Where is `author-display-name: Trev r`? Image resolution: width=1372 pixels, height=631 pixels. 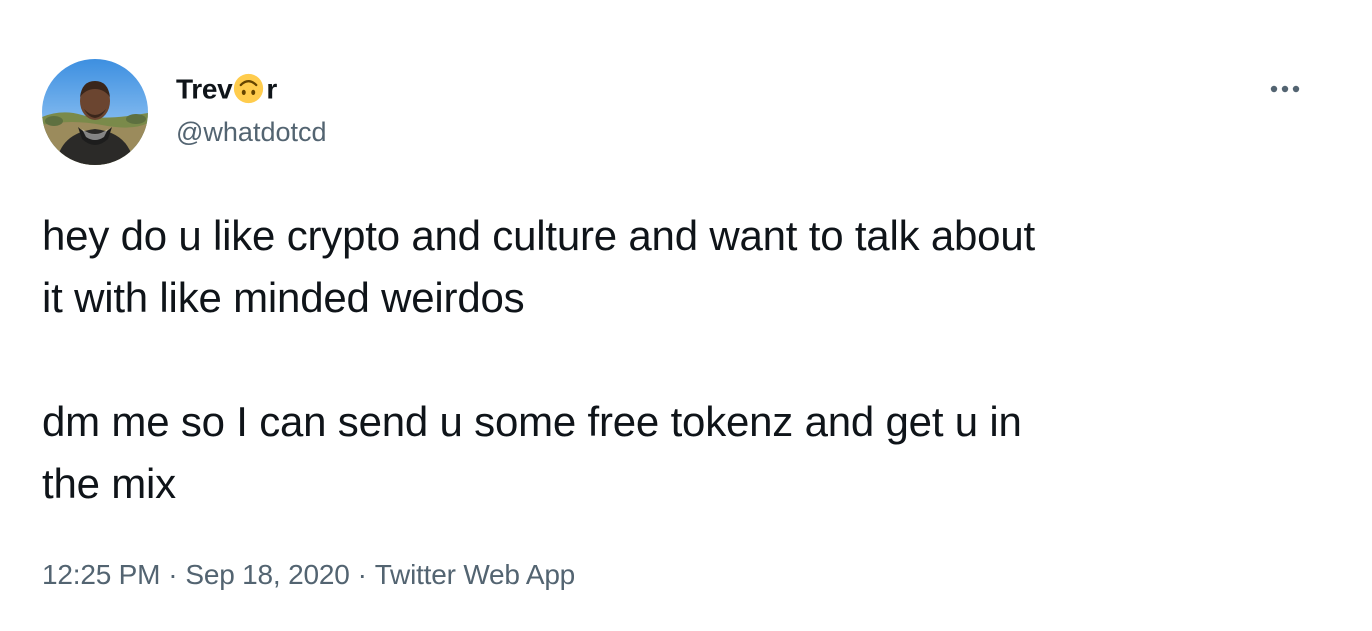
author-display-name: Trev r is located at coordinates (226, 89).